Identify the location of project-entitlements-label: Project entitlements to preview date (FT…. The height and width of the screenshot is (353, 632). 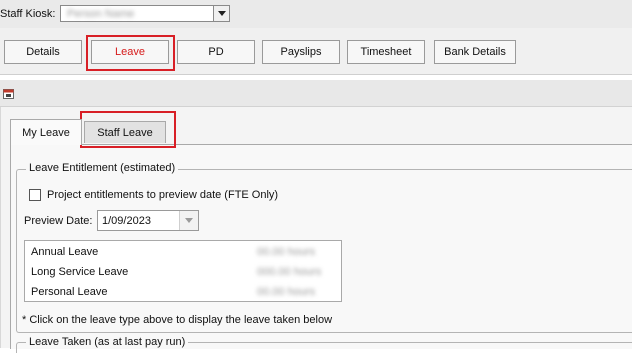
(162, 195).